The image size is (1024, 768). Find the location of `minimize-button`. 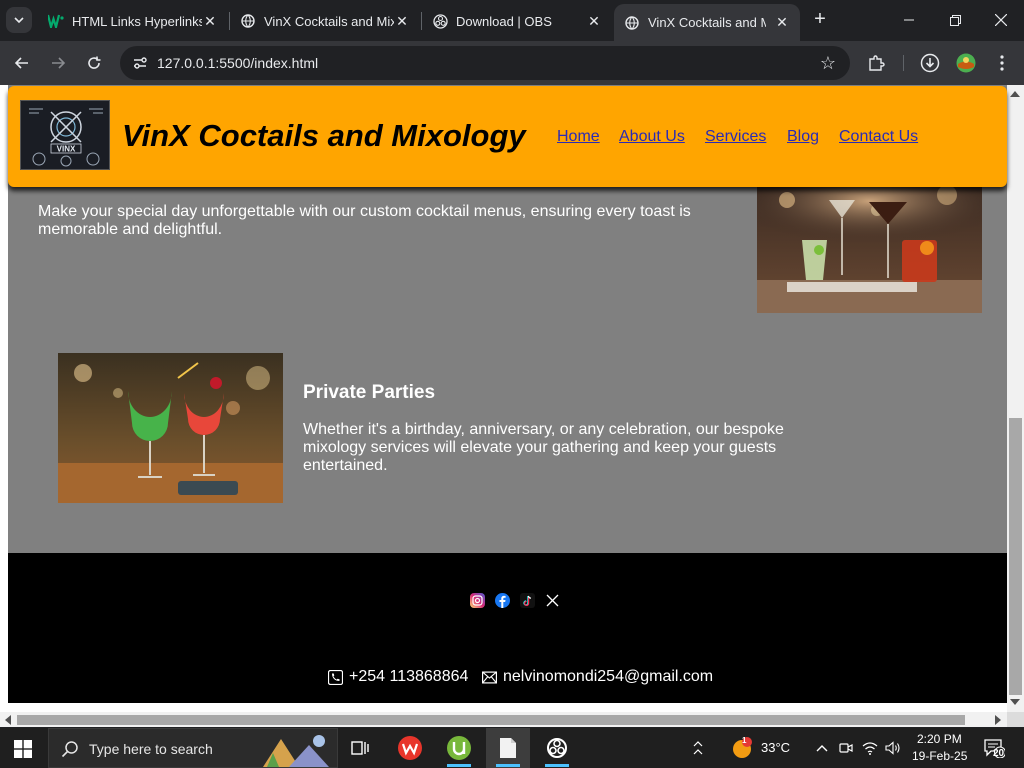

minimize-button is located at coordinates (909, 20).